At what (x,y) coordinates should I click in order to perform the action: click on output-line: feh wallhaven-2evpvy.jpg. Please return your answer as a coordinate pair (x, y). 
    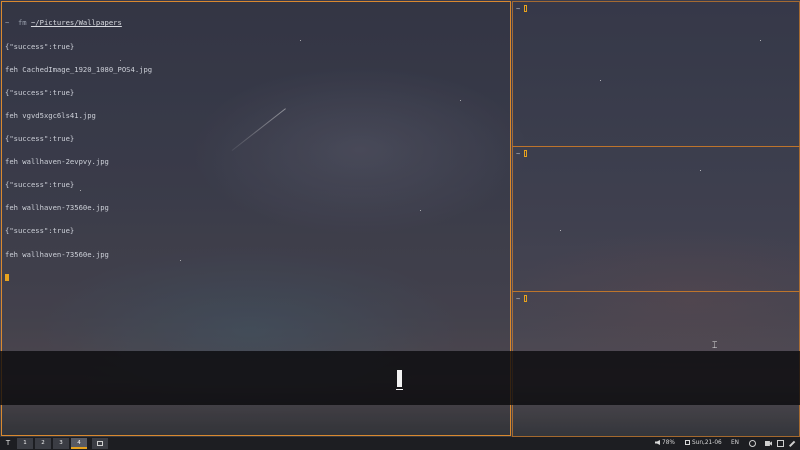
    Looking at the image, I should click on (57, 162).